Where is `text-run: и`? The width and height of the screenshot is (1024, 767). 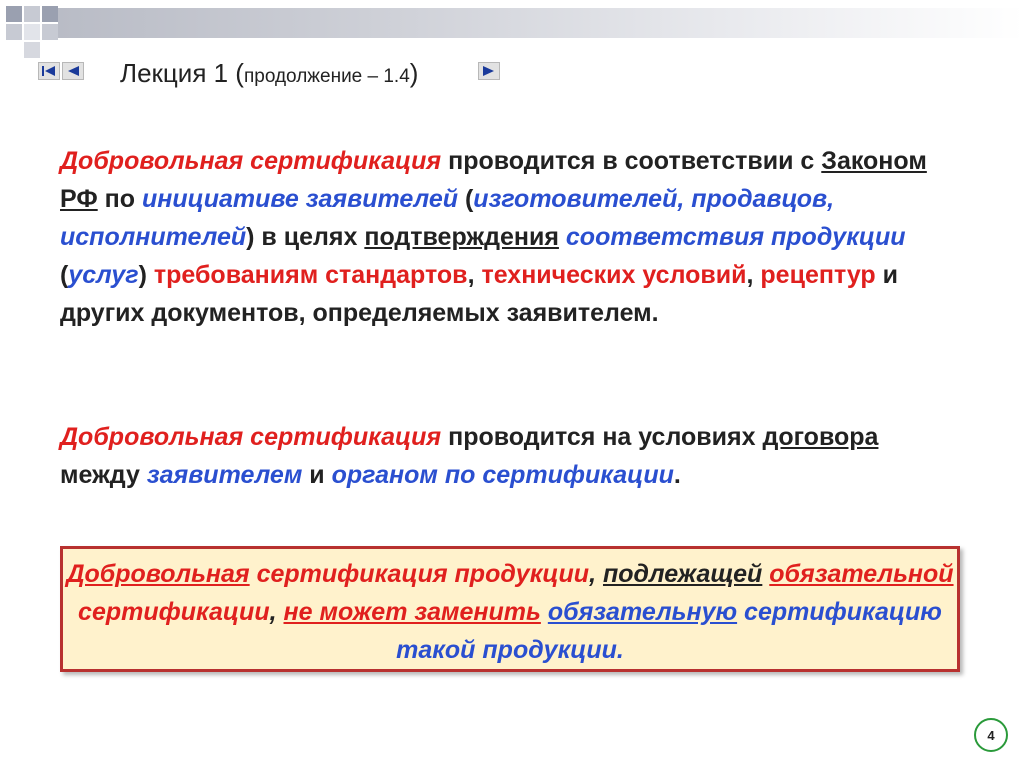
text-run: и is located at coordinates (317, 475).